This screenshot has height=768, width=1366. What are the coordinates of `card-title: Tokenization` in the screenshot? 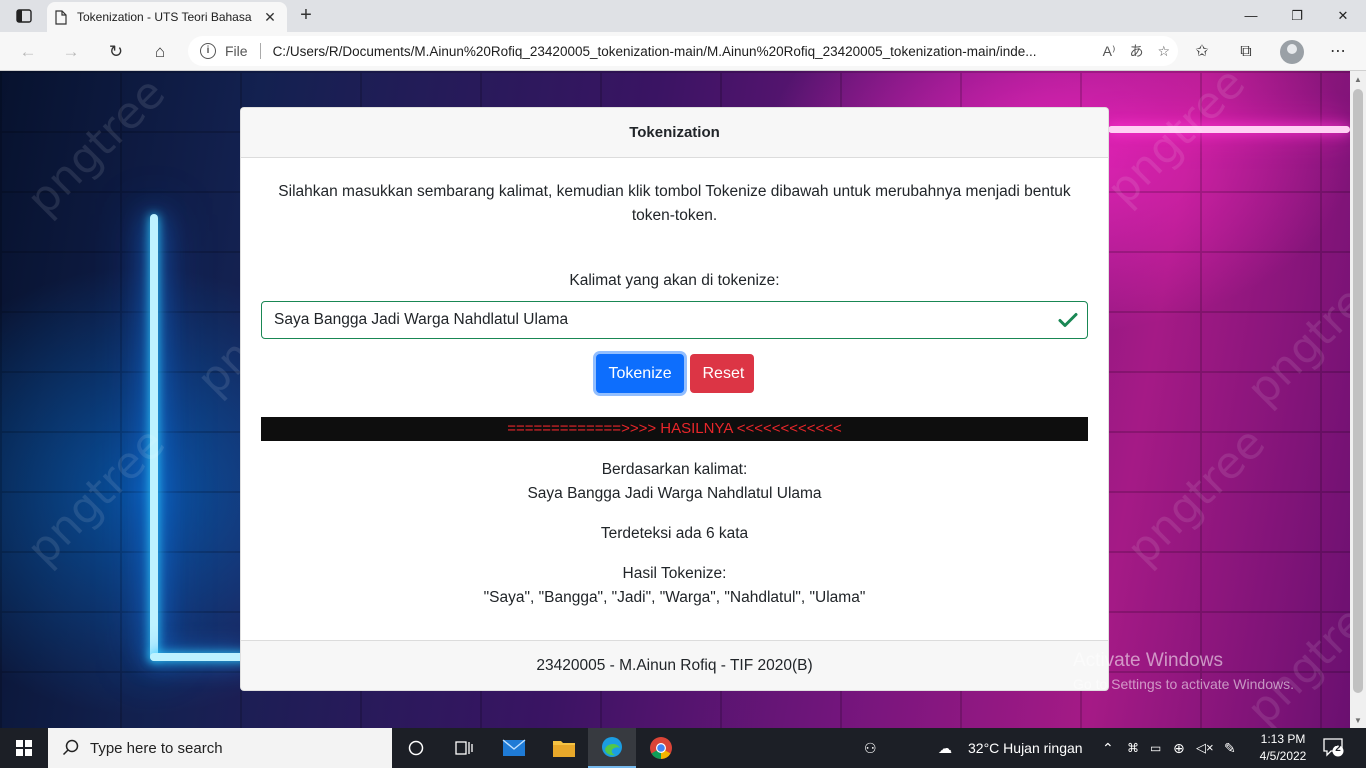 It's located at (674, 133).